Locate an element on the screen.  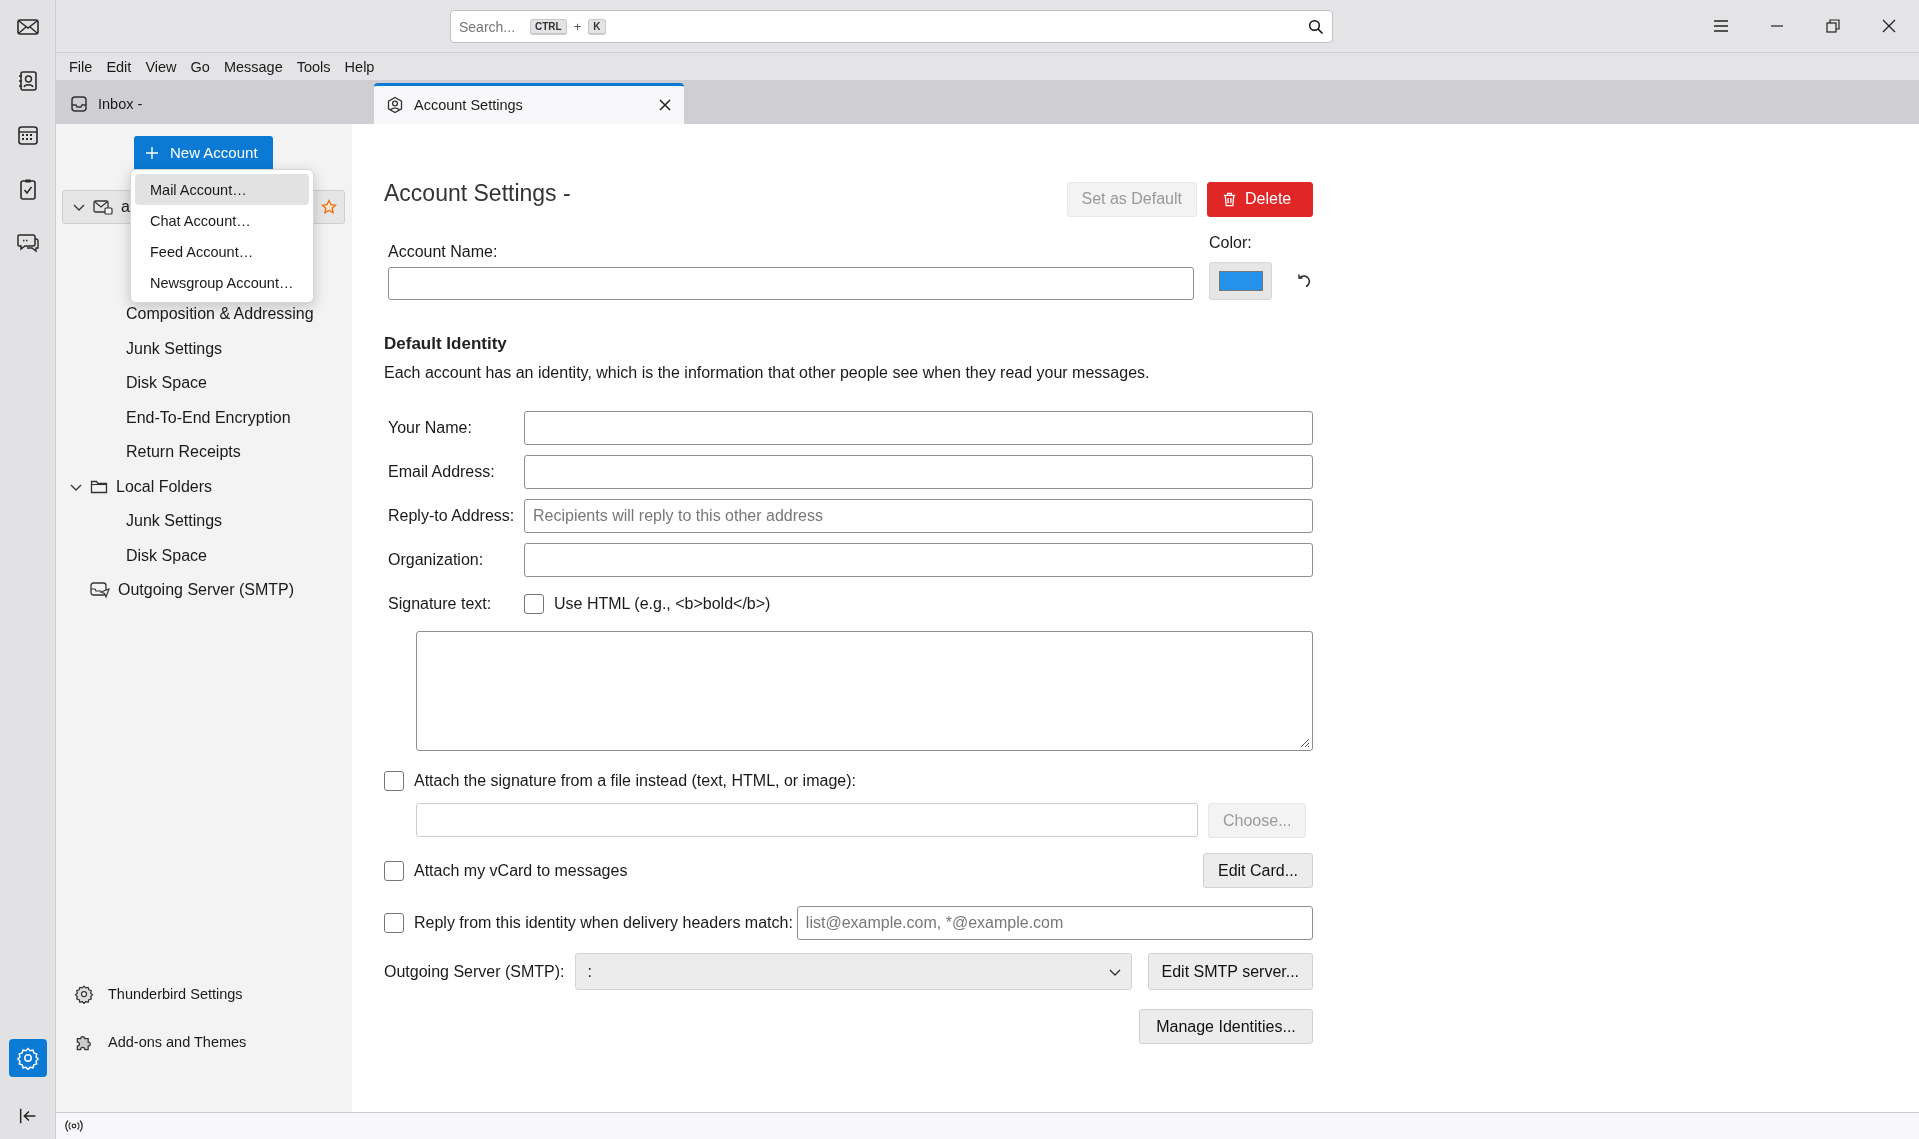
account-icon is located at coordinates (395, 105).